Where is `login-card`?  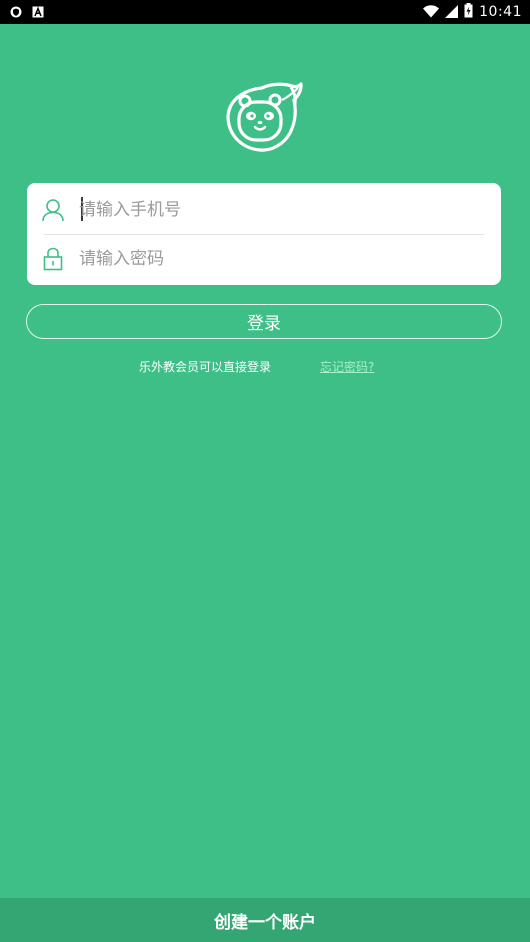 login-card is located at coordinates (264, 234).